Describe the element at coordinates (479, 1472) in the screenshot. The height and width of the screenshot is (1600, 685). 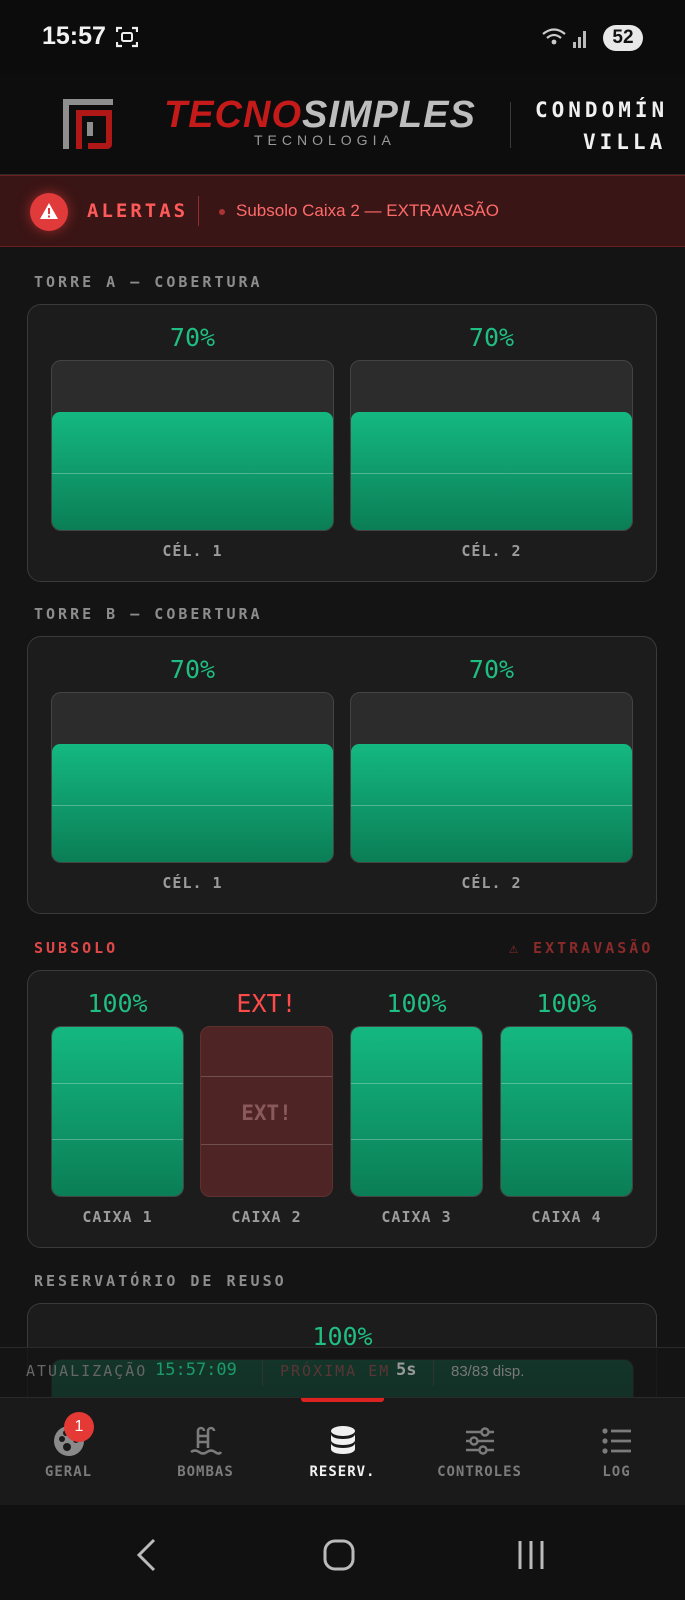
I see `tab-label: CONTROLES` at that location.